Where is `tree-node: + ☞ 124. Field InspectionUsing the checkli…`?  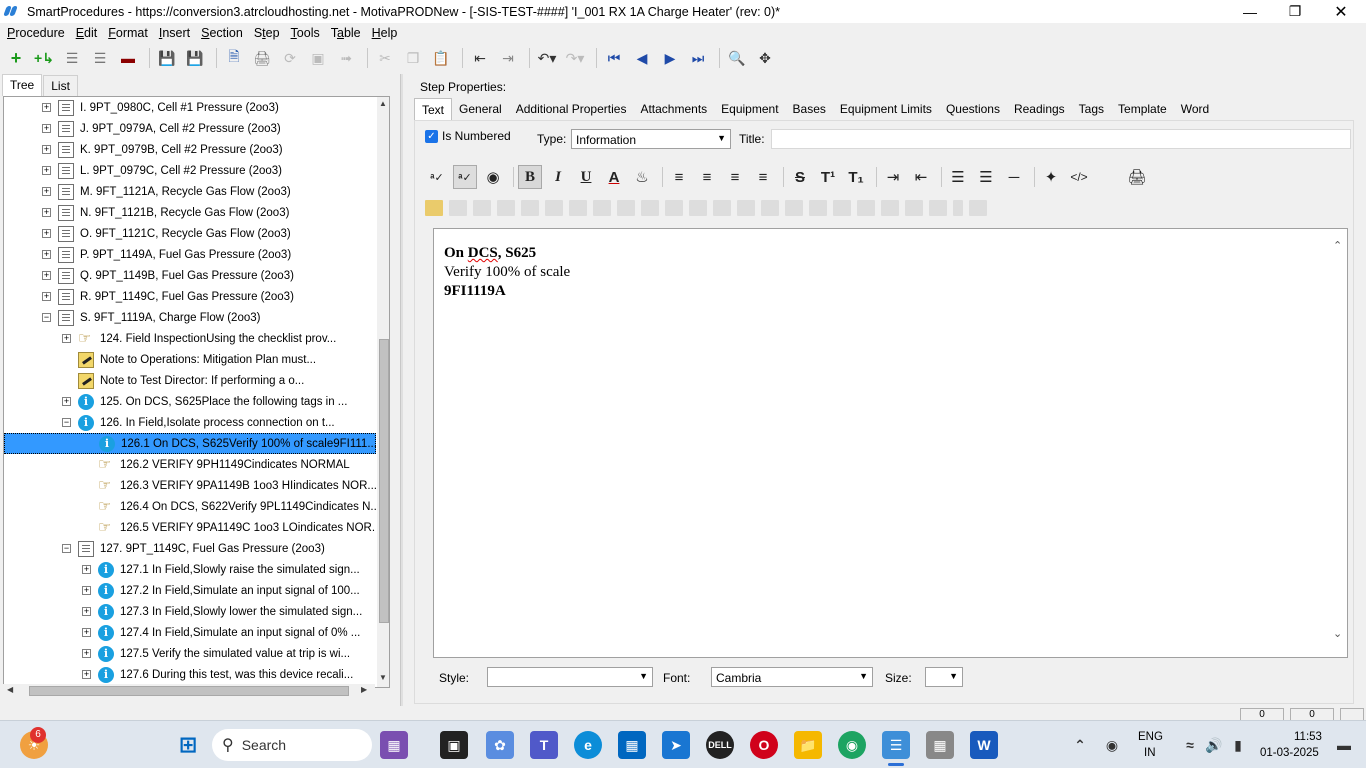
tree-node: + ☞ 124. Field InspectionUsing the checkli… is located at coordinates (190, 338).